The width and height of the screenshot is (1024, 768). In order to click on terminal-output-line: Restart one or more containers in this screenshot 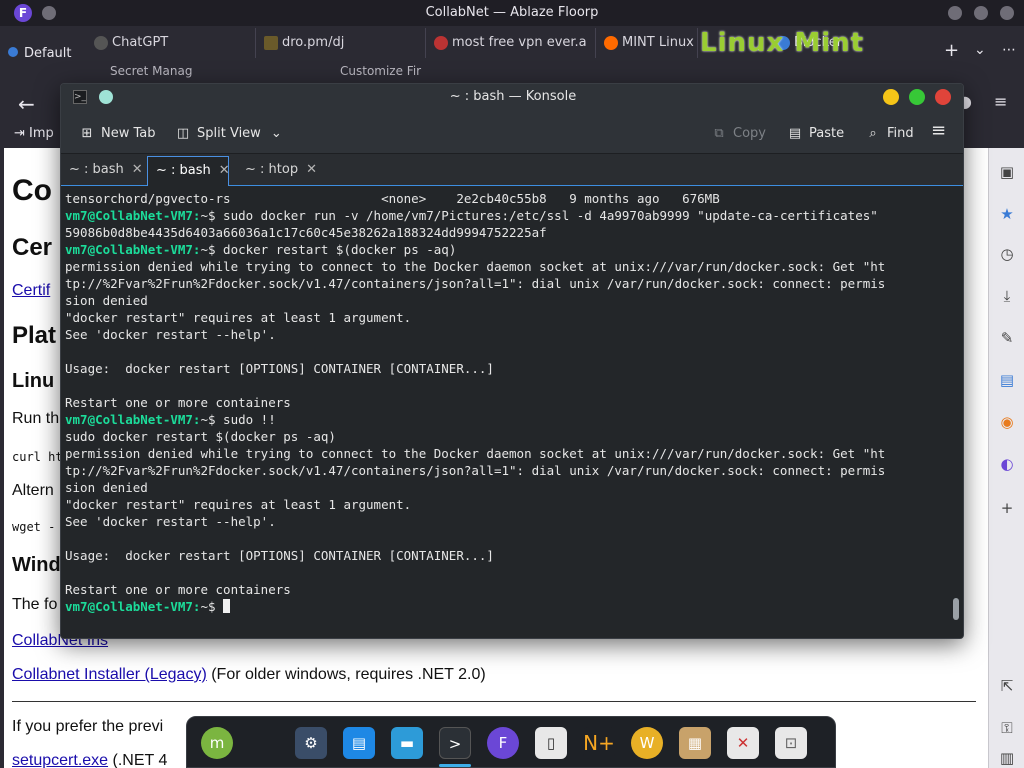, I will do `click(178, 402)`.